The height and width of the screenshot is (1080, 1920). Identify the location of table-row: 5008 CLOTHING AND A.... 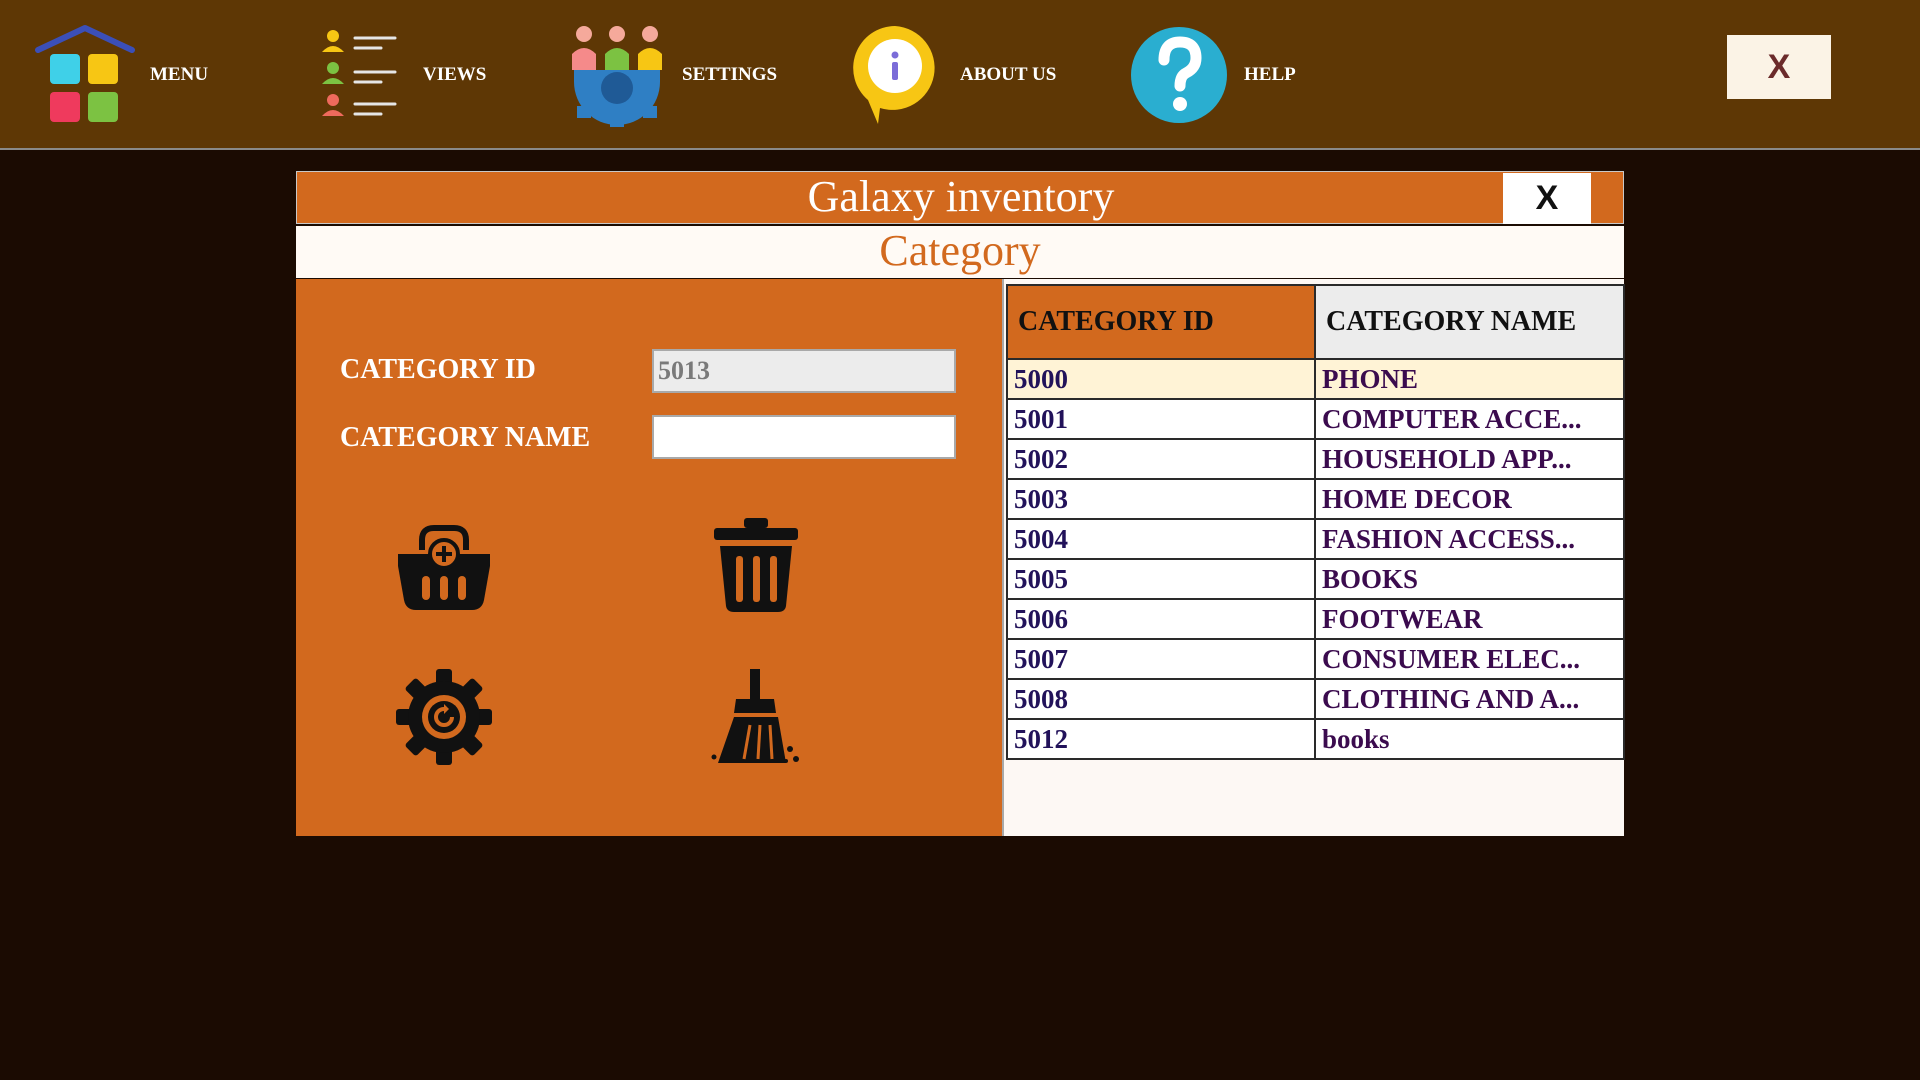
(1315, 699).